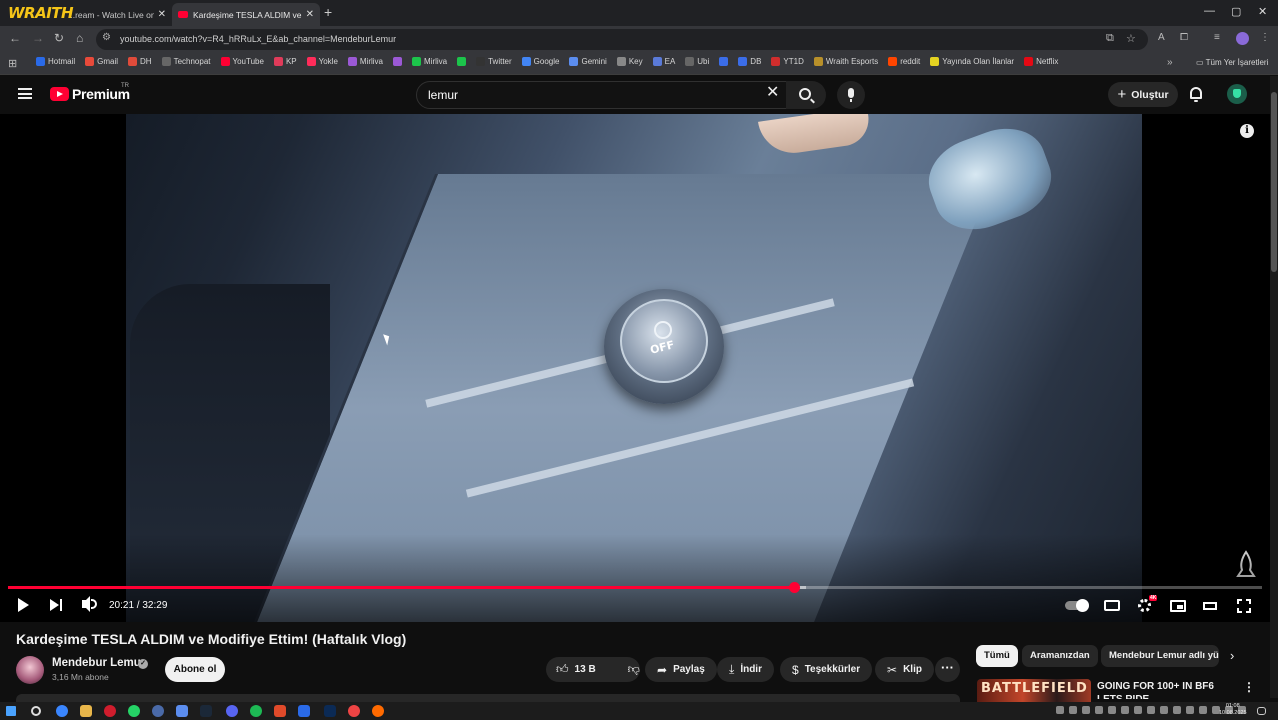 The height and width of the screenshot is (720, 1278). Describe the element at coordinates (322, 61) in the screenshot. I see `bookmark-item: Yokle` at that location.